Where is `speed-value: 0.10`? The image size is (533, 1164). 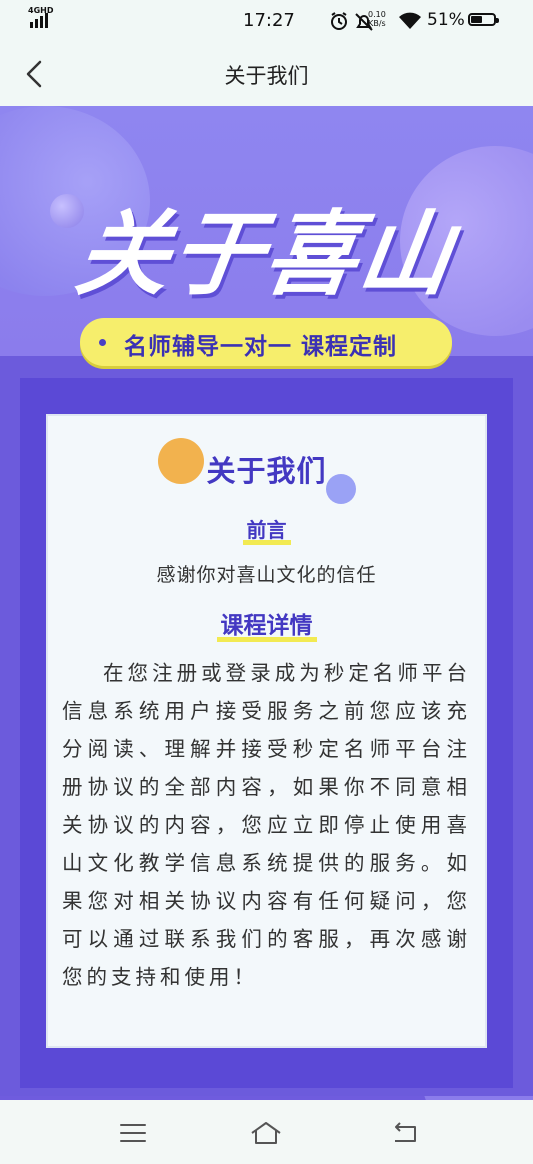 speed-value: 0.10 is located at coordinates (377, 14).